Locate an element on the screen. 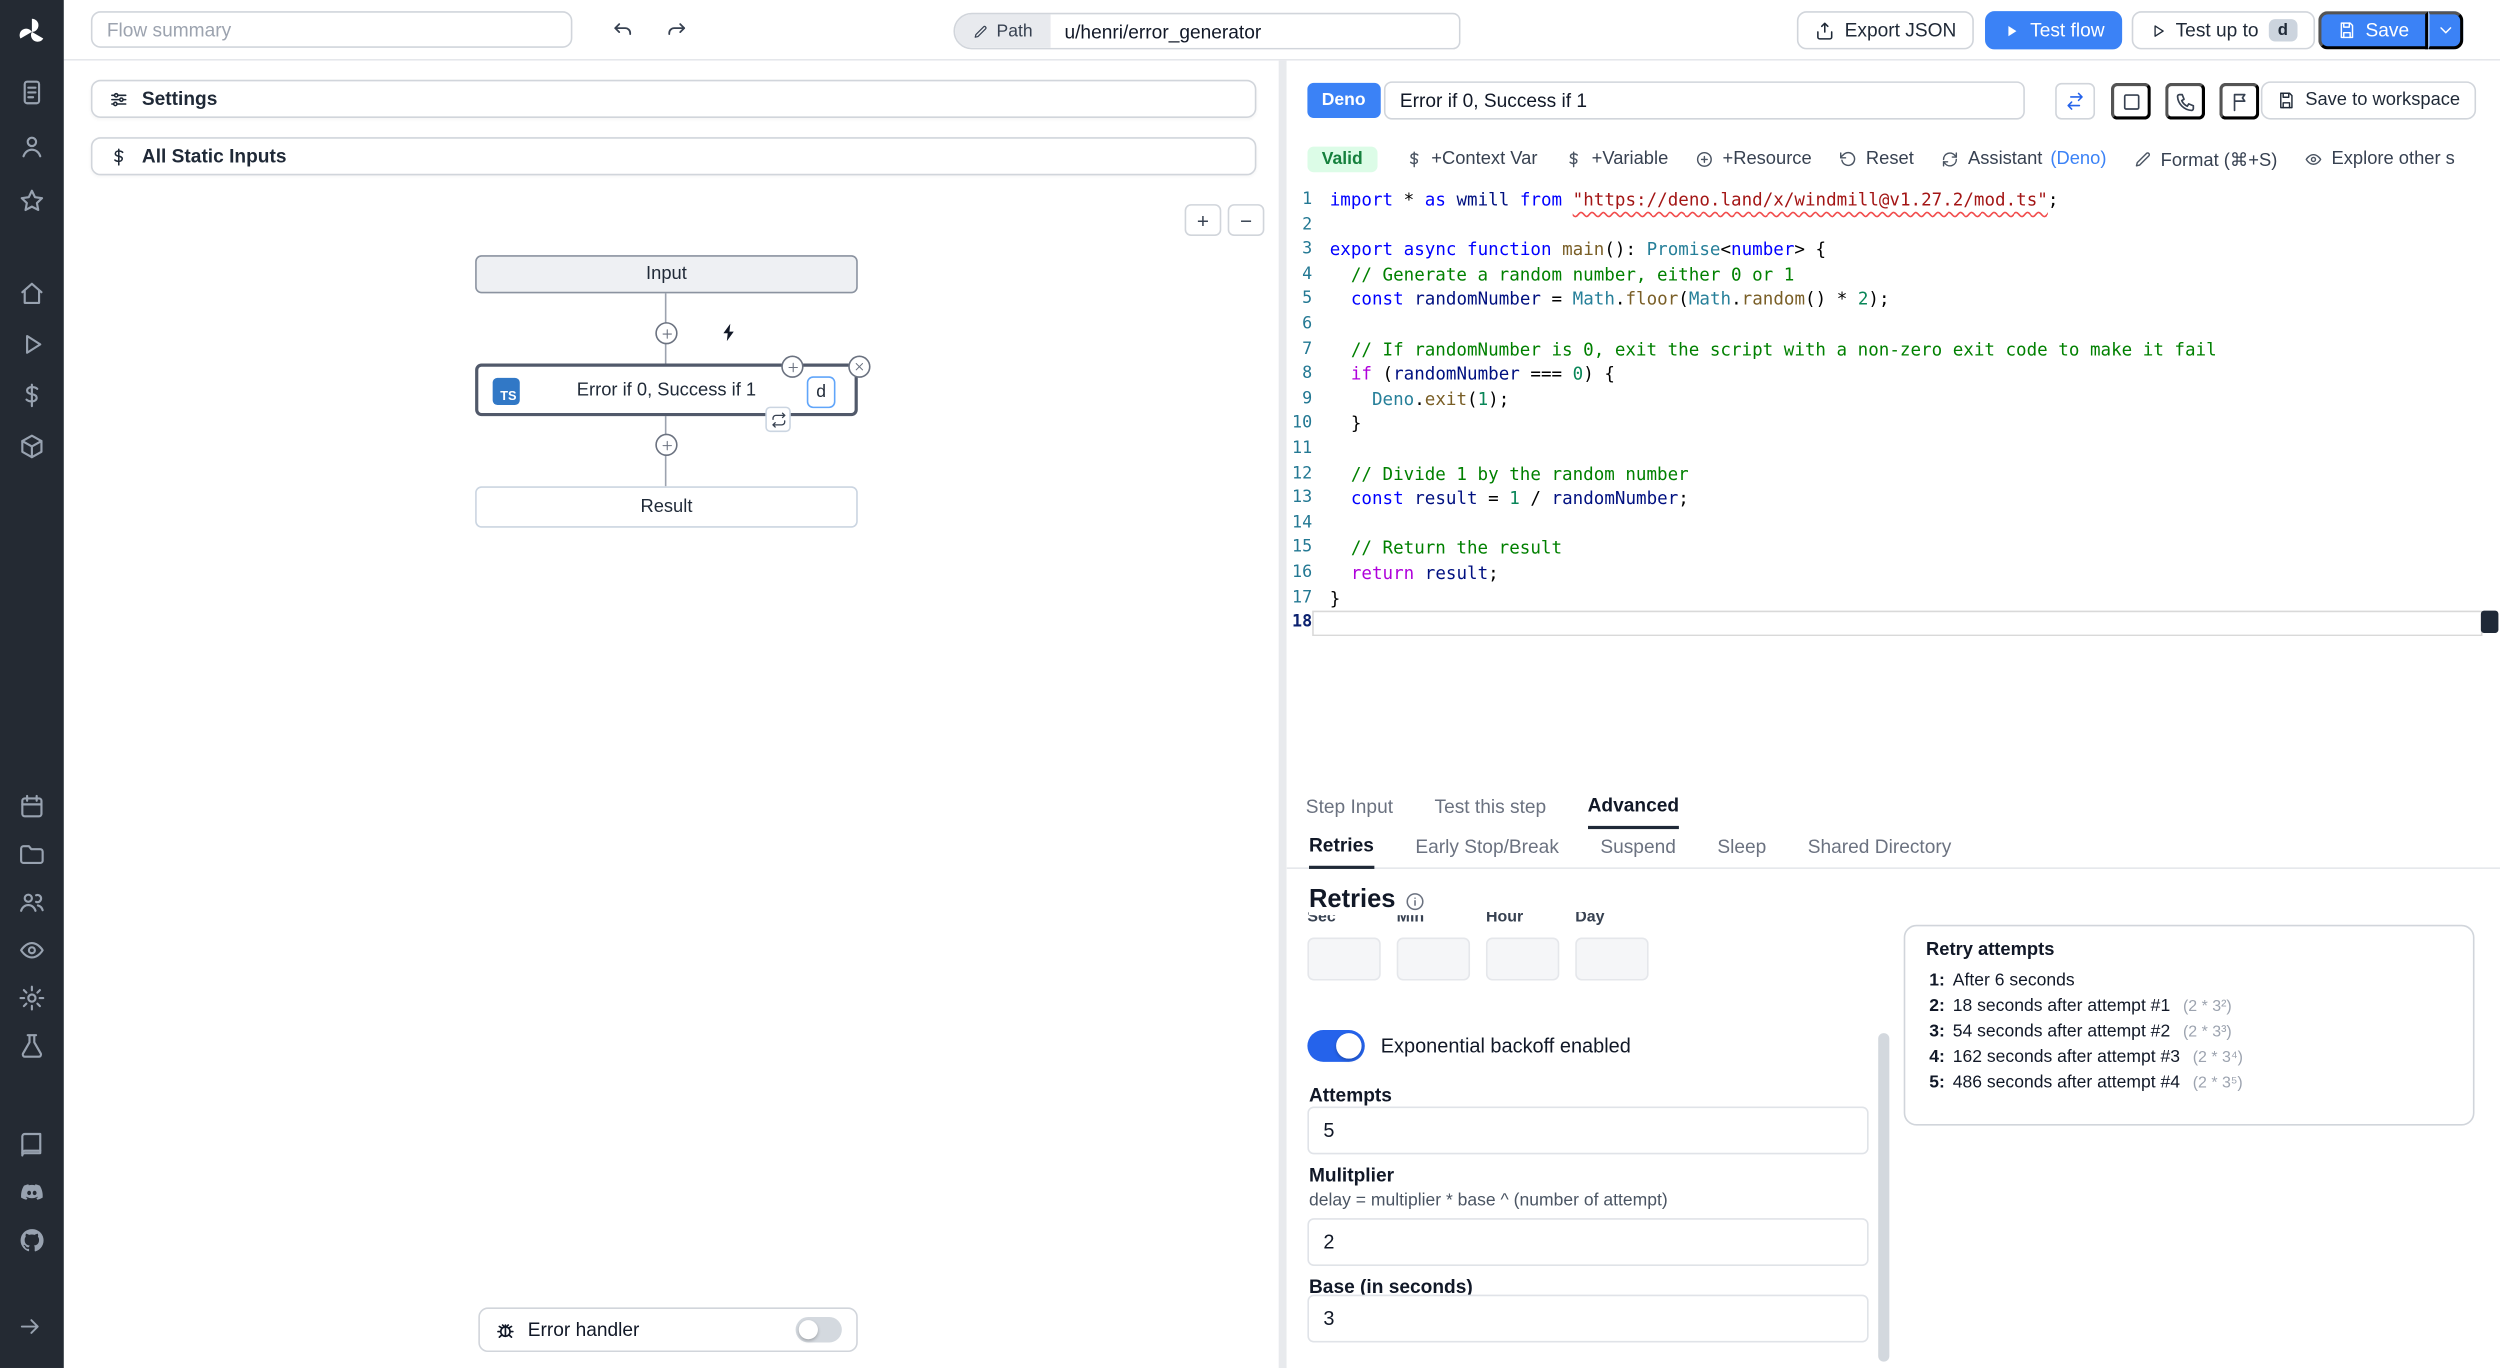  advanced-tab-sleep: Sleep is located at coordinates (1741, 851).